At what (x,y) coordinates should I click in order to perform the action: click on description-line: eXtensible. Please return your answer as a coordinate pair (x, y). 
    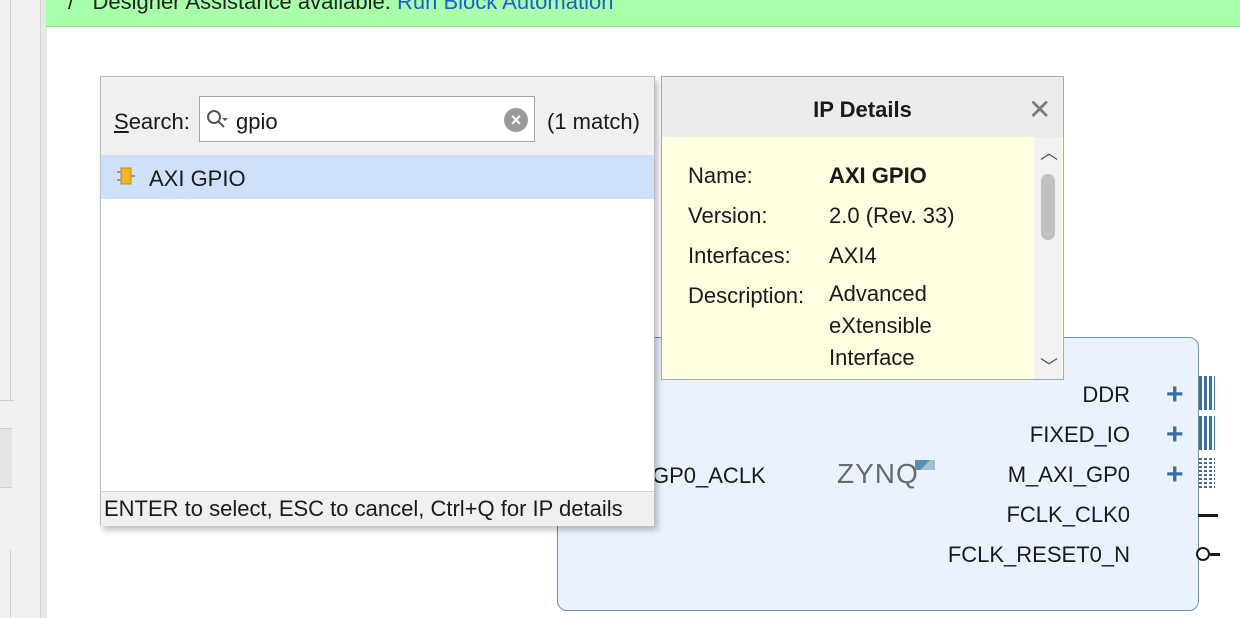
    Looking at the image, I should click on (880, 325).